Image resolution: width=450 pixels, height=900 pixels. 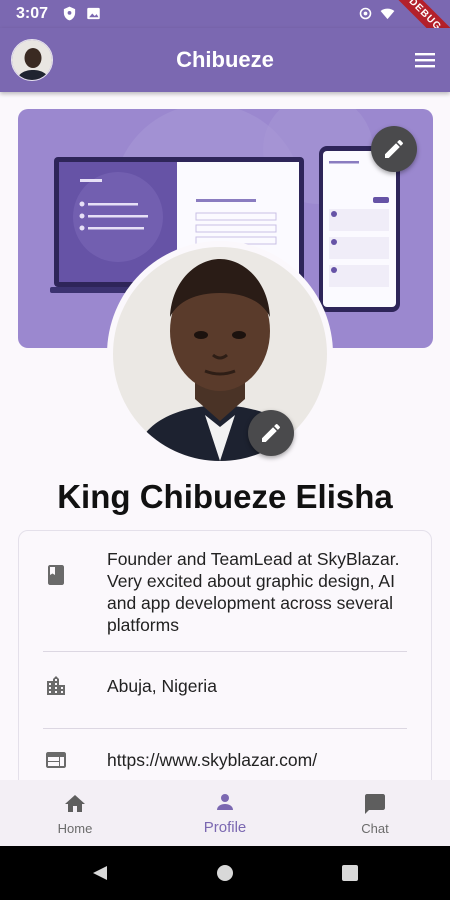 What do you see at coordinates (225, 827) in the screenshot?
I see `nav-label-profile: Profile` at bounding box center [225, 827].